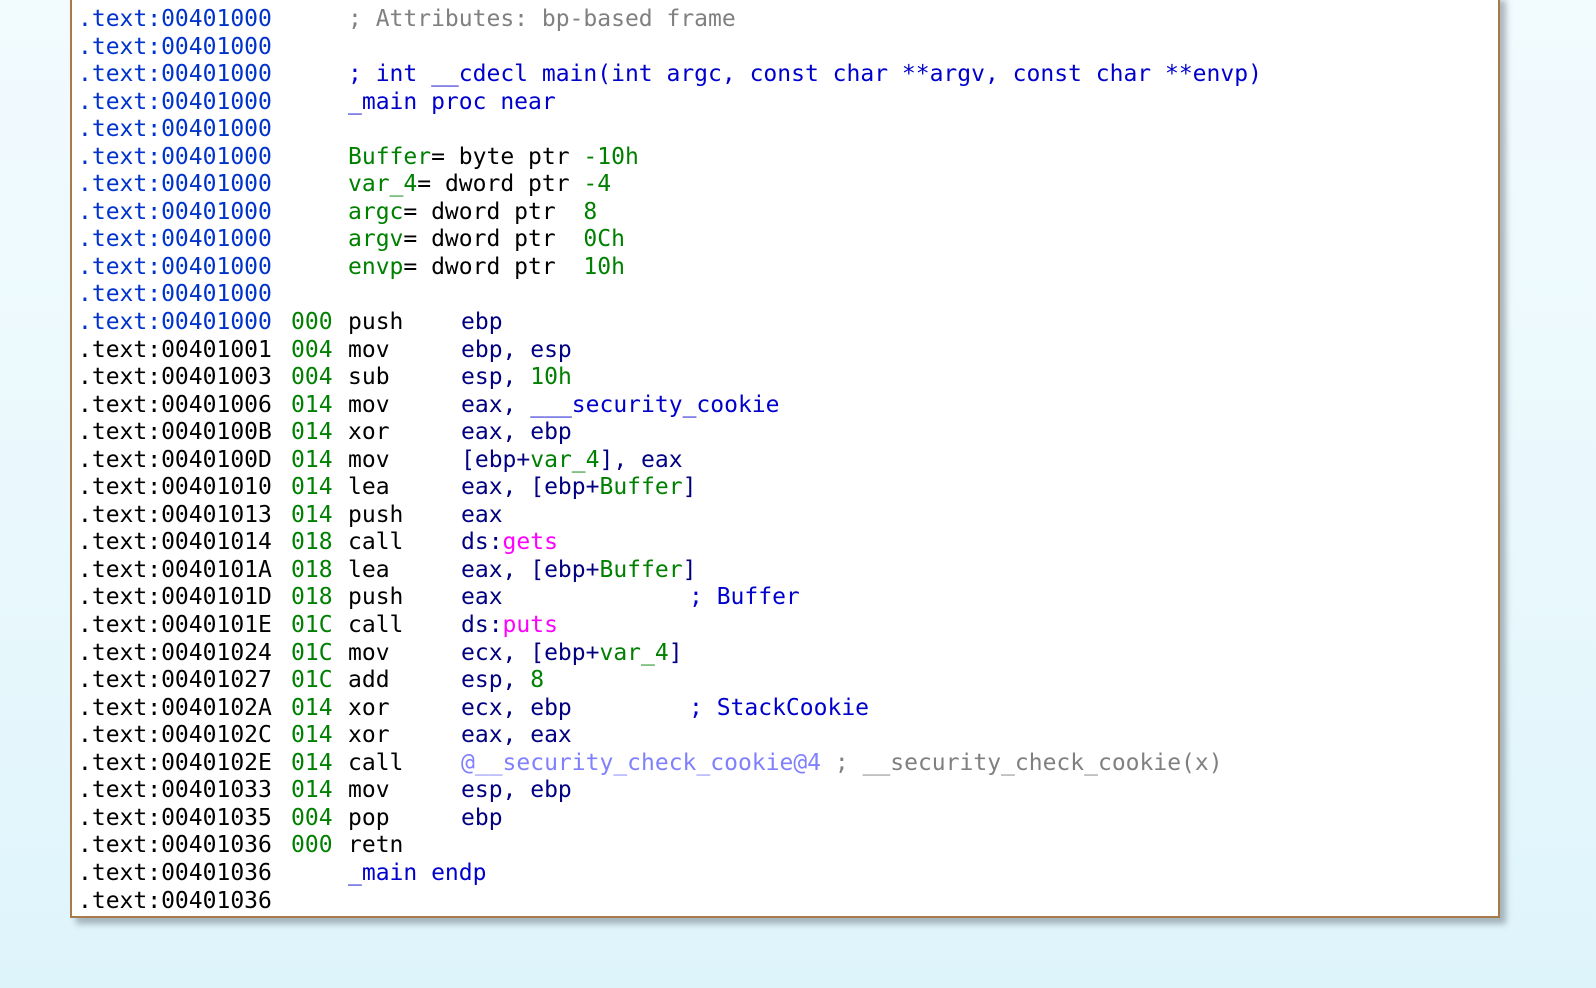 This screenshot has height=988, width=1596. I want to click on listing-line: .text:00401000 argc= dword ptr 8, so click(788, 213).